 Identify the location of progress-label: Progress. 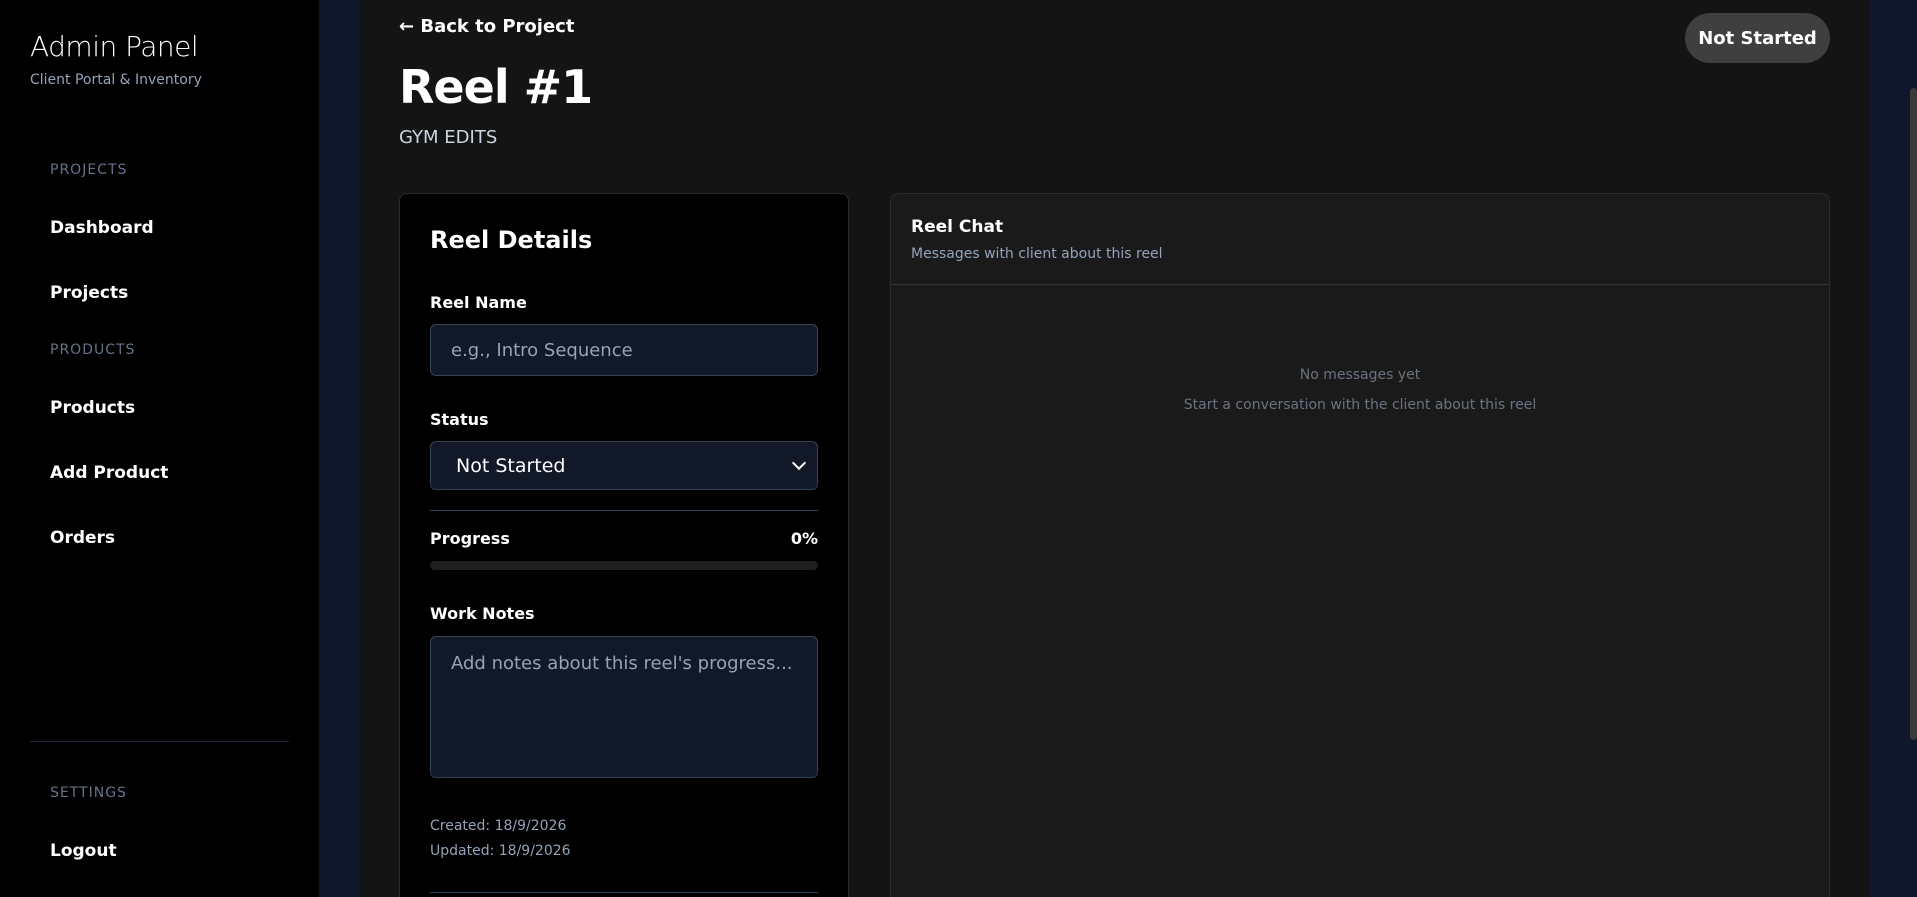
(470, 538).